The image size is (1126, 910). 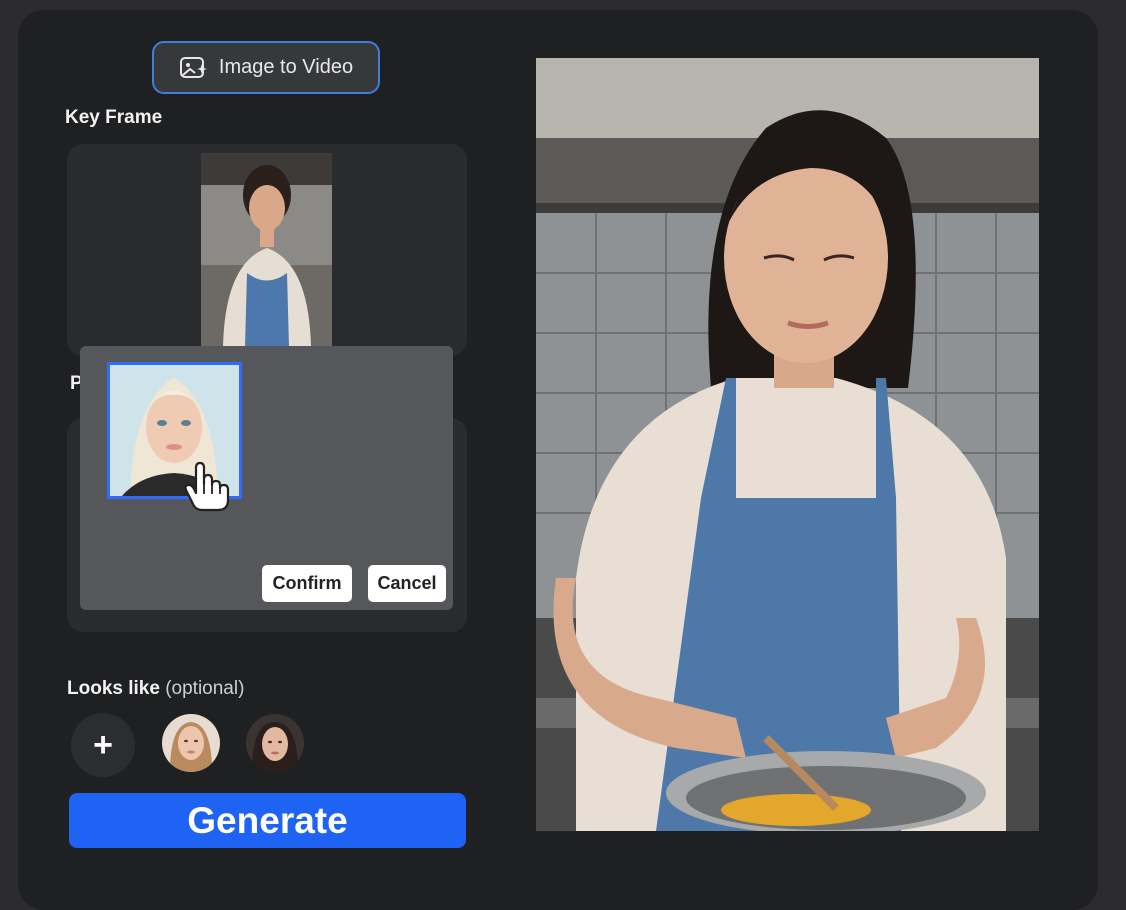 What do you see at coordinates (307, 583) in the screenshot?
I see `confirm-button: Confirm` at bounding box center [307, 583].